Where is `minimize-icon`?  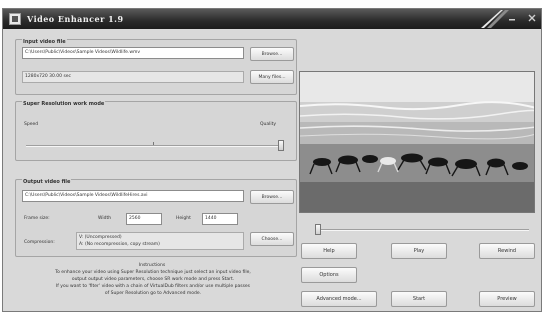 minimize-icon is located at coordinates (512, 18).